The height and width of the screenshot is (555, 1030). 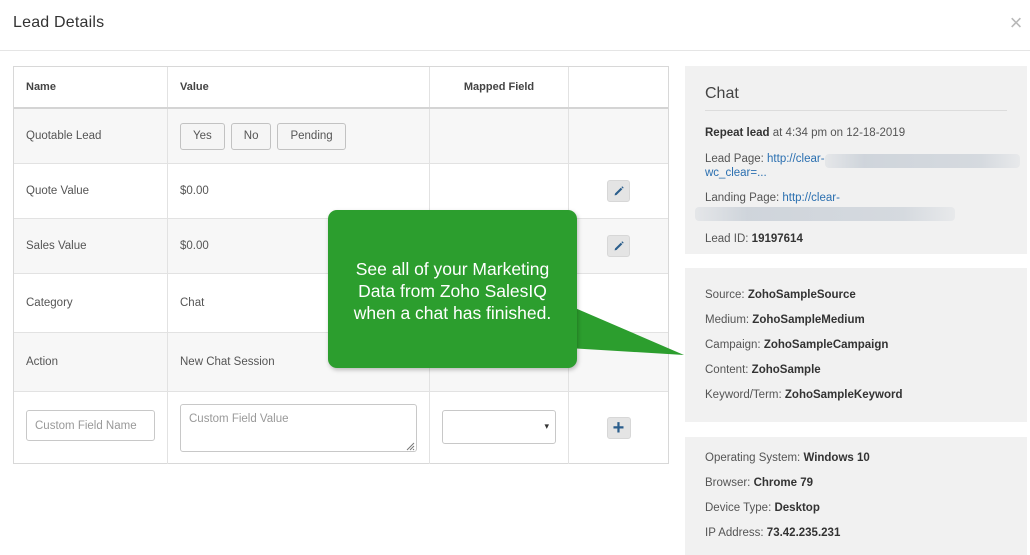 I want to click on keyword-line: Keyword/Term: ZohoSampleKeyword, so click(x=804, y=395).